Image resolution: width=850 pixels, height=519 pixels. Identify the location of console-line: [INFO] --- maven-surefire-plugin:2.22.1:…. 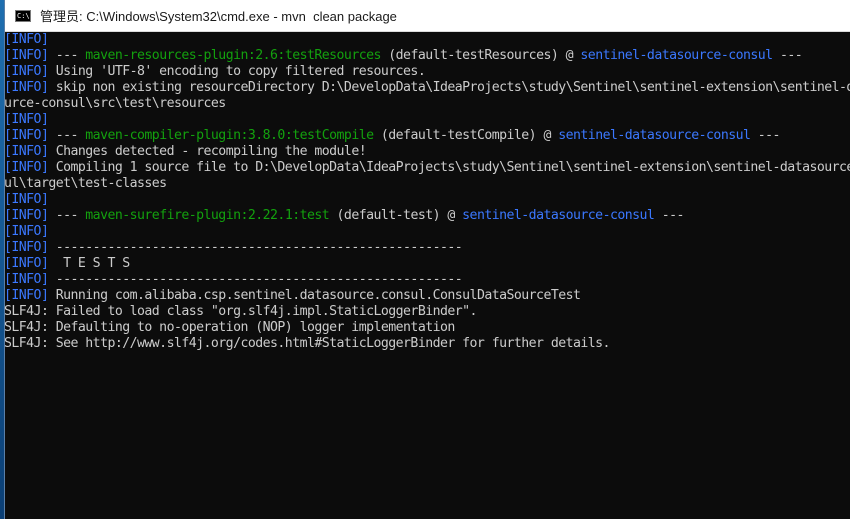
(427, 216).